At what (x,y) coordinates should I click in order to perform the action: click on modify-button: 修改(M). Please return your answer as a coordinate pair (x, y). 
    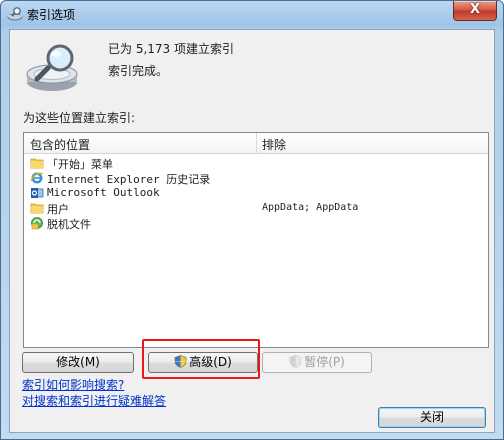
    Looking at the image, I should click on (78, 362).